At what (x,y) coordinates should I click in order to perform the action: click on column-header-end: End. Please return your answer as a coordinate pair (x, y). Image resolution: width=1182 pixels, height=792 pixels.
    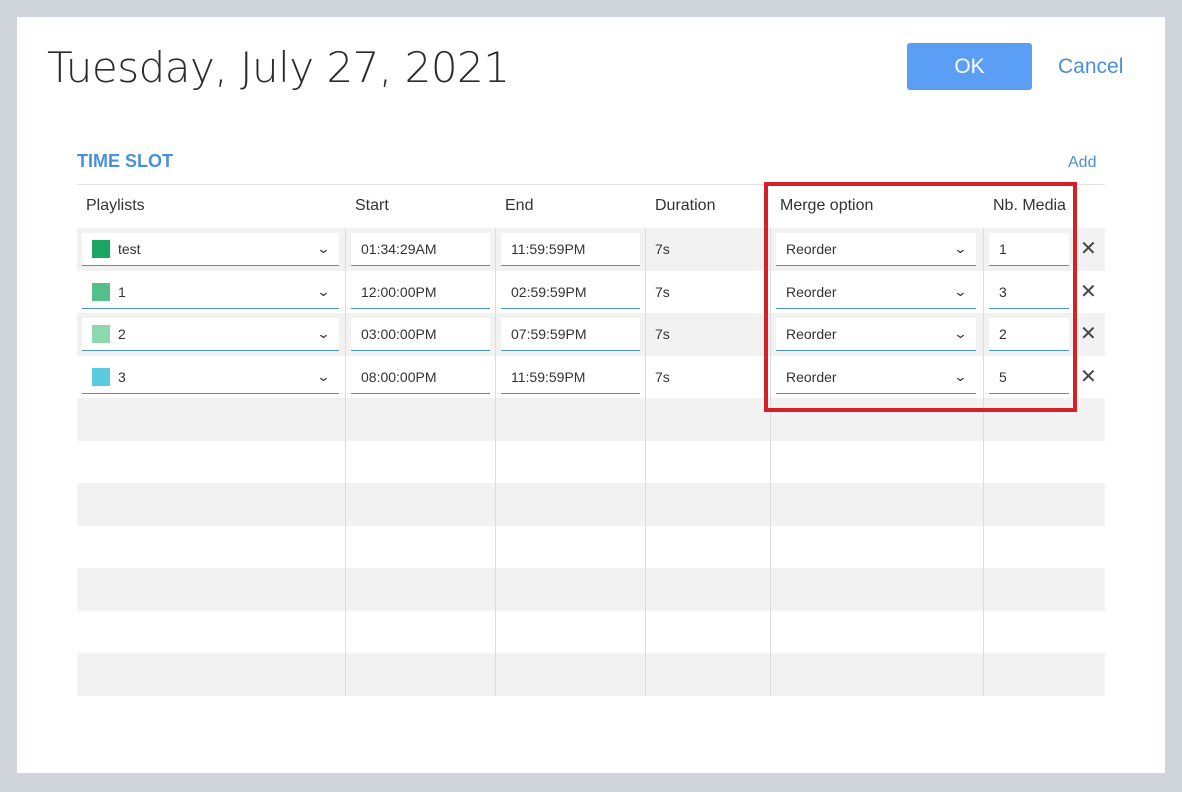
    Looking at the image, I should click on (519, 205).